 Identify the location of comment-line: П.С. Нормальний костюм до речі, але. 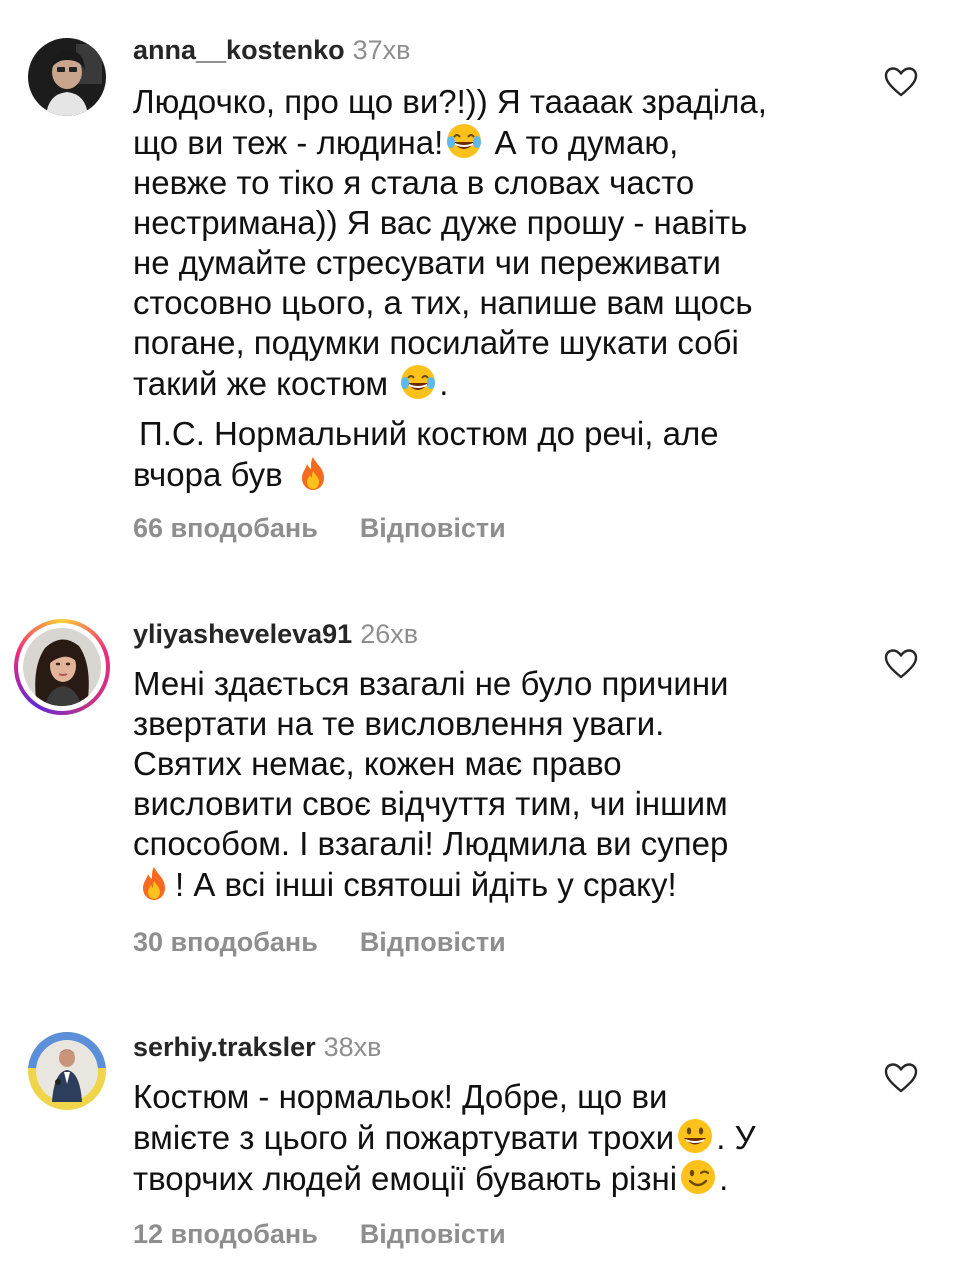
(429, 433).